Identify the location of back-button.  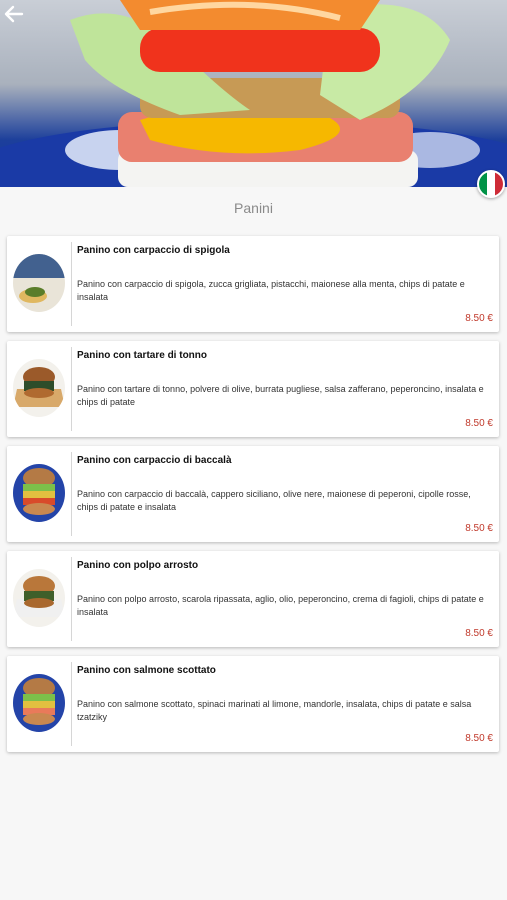
(18, 18).